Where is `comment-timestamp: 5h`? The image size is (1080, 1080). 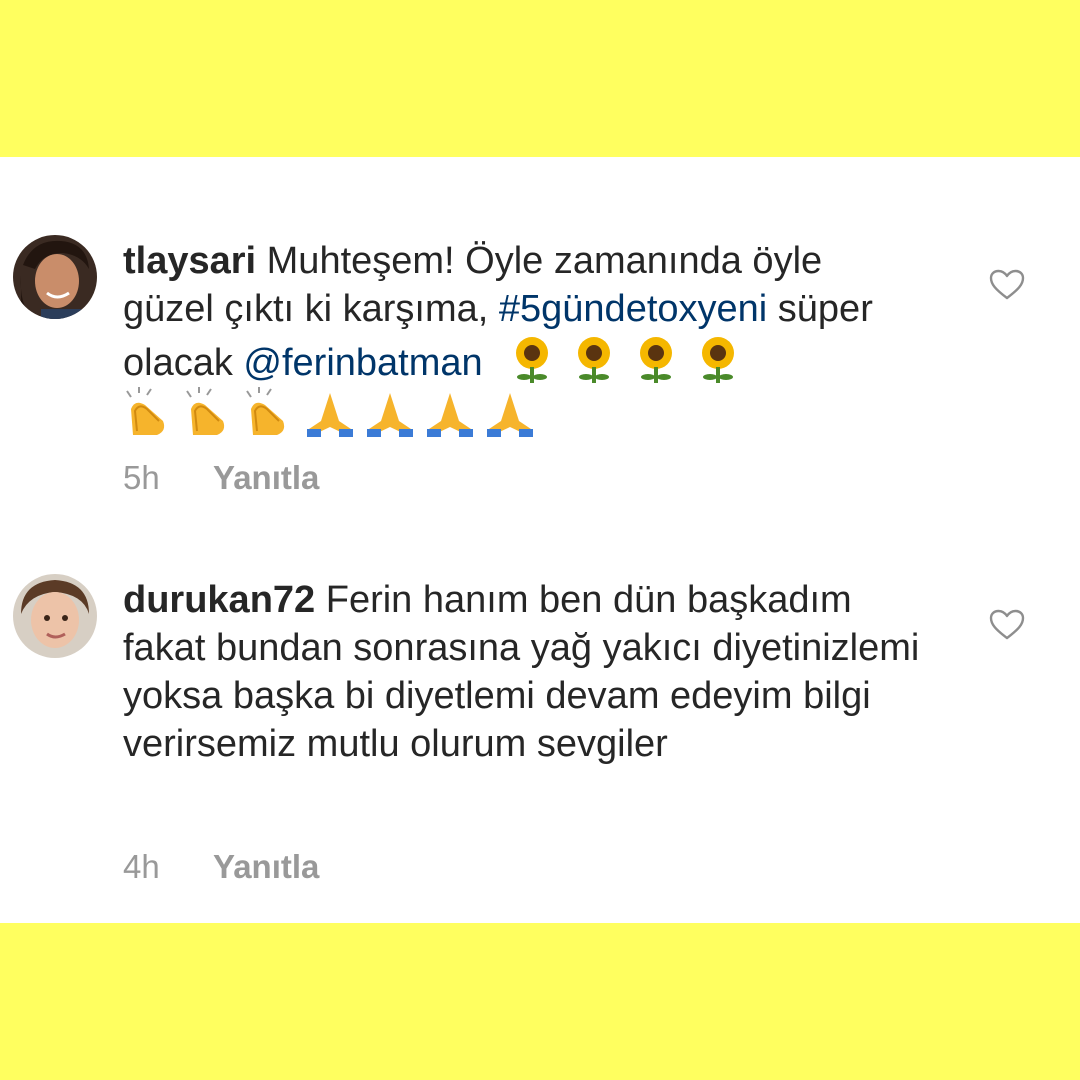 comment-timestamp: 5h is located at coordinates (141, 477).